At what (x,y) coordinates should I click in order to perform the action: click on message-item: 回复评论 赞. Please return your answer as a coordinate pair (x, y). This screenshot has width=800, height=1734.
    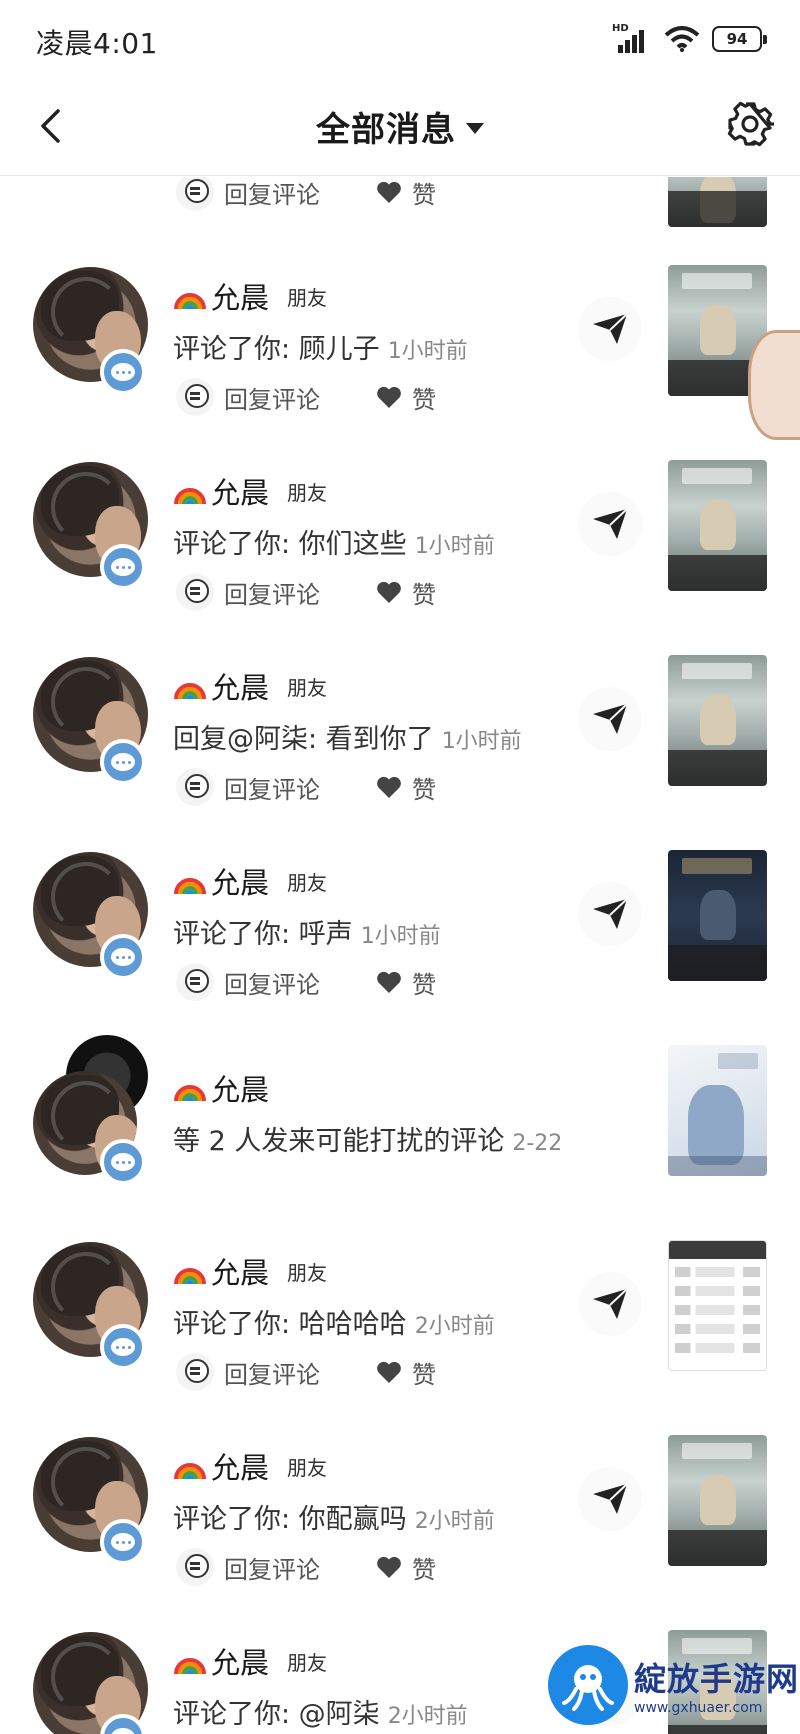
    Looking at the image, I should click on (400, 210).